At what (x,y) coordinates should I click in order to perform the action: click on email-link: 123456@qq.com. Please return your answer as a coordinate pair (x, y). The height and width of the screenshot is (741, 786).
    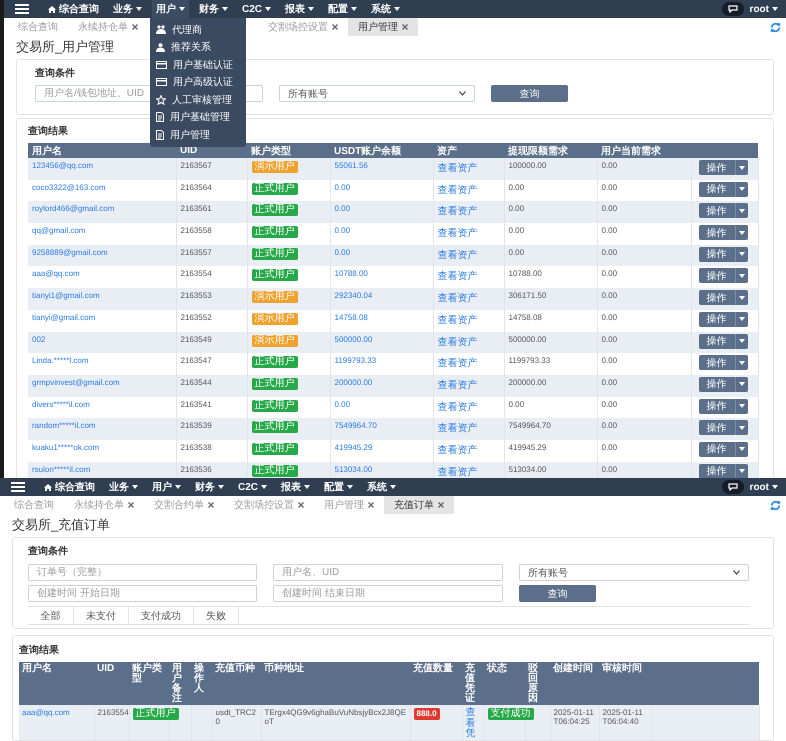
    Looking at the image, I should click on (63, 165).